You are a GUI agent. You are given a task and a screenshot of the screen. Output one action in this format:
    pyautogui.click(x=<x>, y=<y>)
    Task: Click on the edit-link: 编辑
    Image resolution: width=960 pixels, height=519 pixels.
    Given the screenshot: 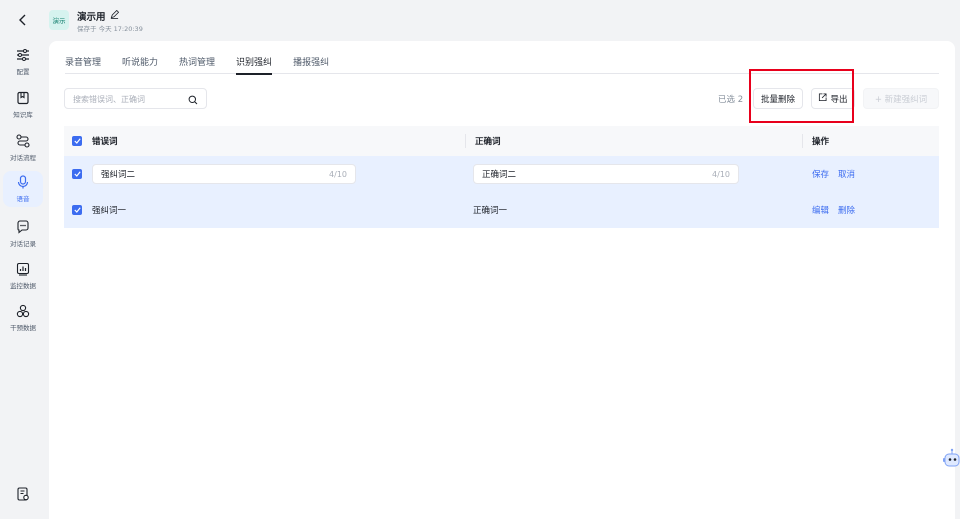 What is the action you would take?
    pyautogui.click(x=820, y=210)
    